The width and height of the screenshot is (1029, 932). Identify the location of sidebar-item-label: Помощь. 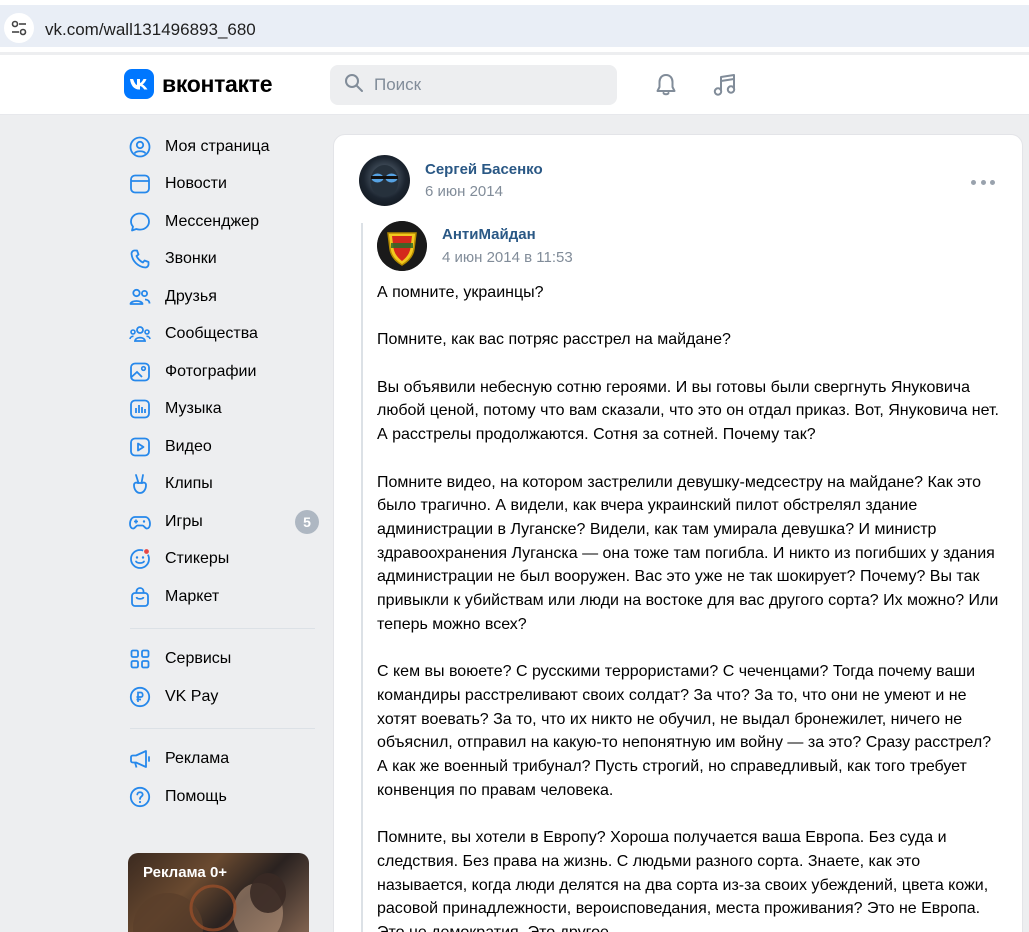
(196, 796).